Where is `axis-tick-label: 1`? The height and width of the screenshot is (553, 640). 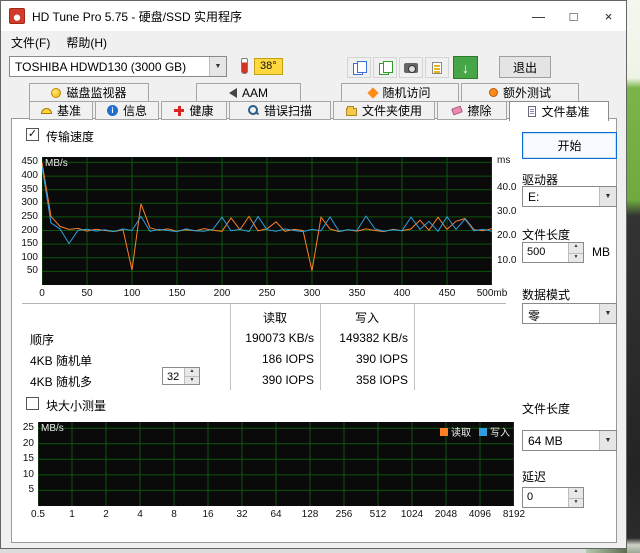 axis-tick-label: 1 is located at coordinates (72, 514).